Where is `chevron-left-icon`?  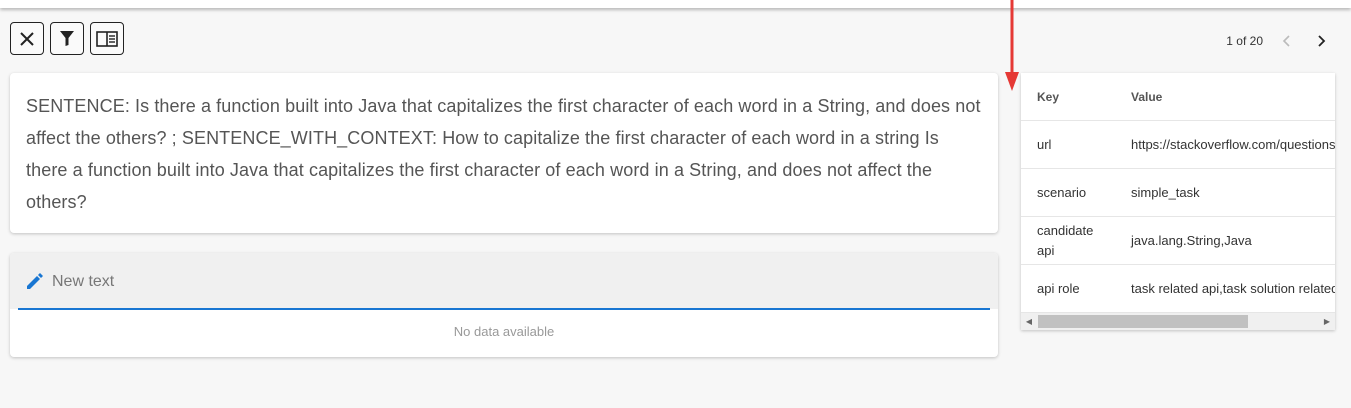 chevron-left-icon is located at coordinates (1286, 41).